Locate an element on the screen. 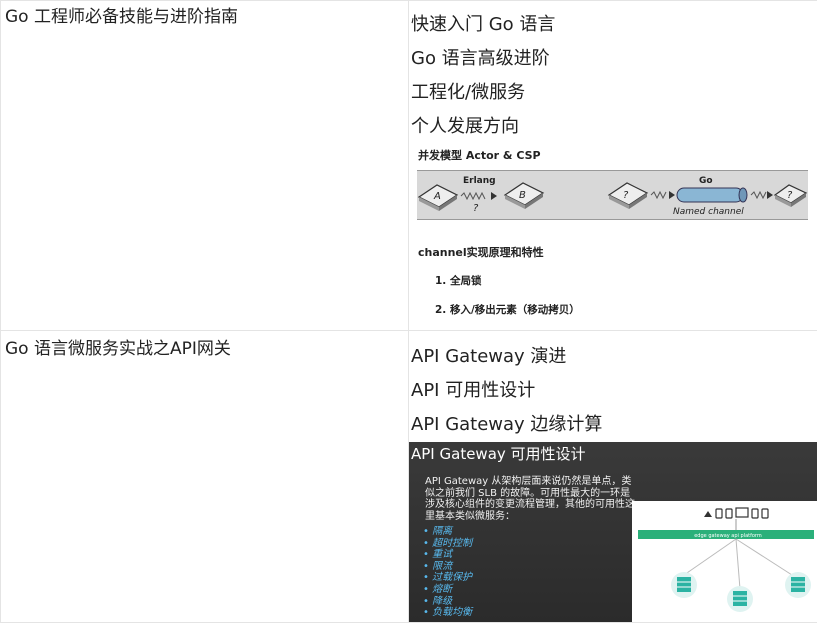  gateway-topology: edge gateway api platform is located at coordinates (724, 561).